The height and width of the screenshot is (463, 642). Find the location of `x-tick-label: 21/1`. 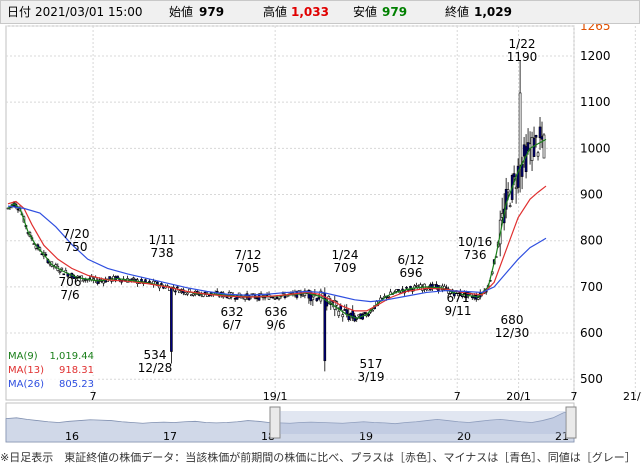

x-tick-label: 21/1 is located at coordinates (632, 396).